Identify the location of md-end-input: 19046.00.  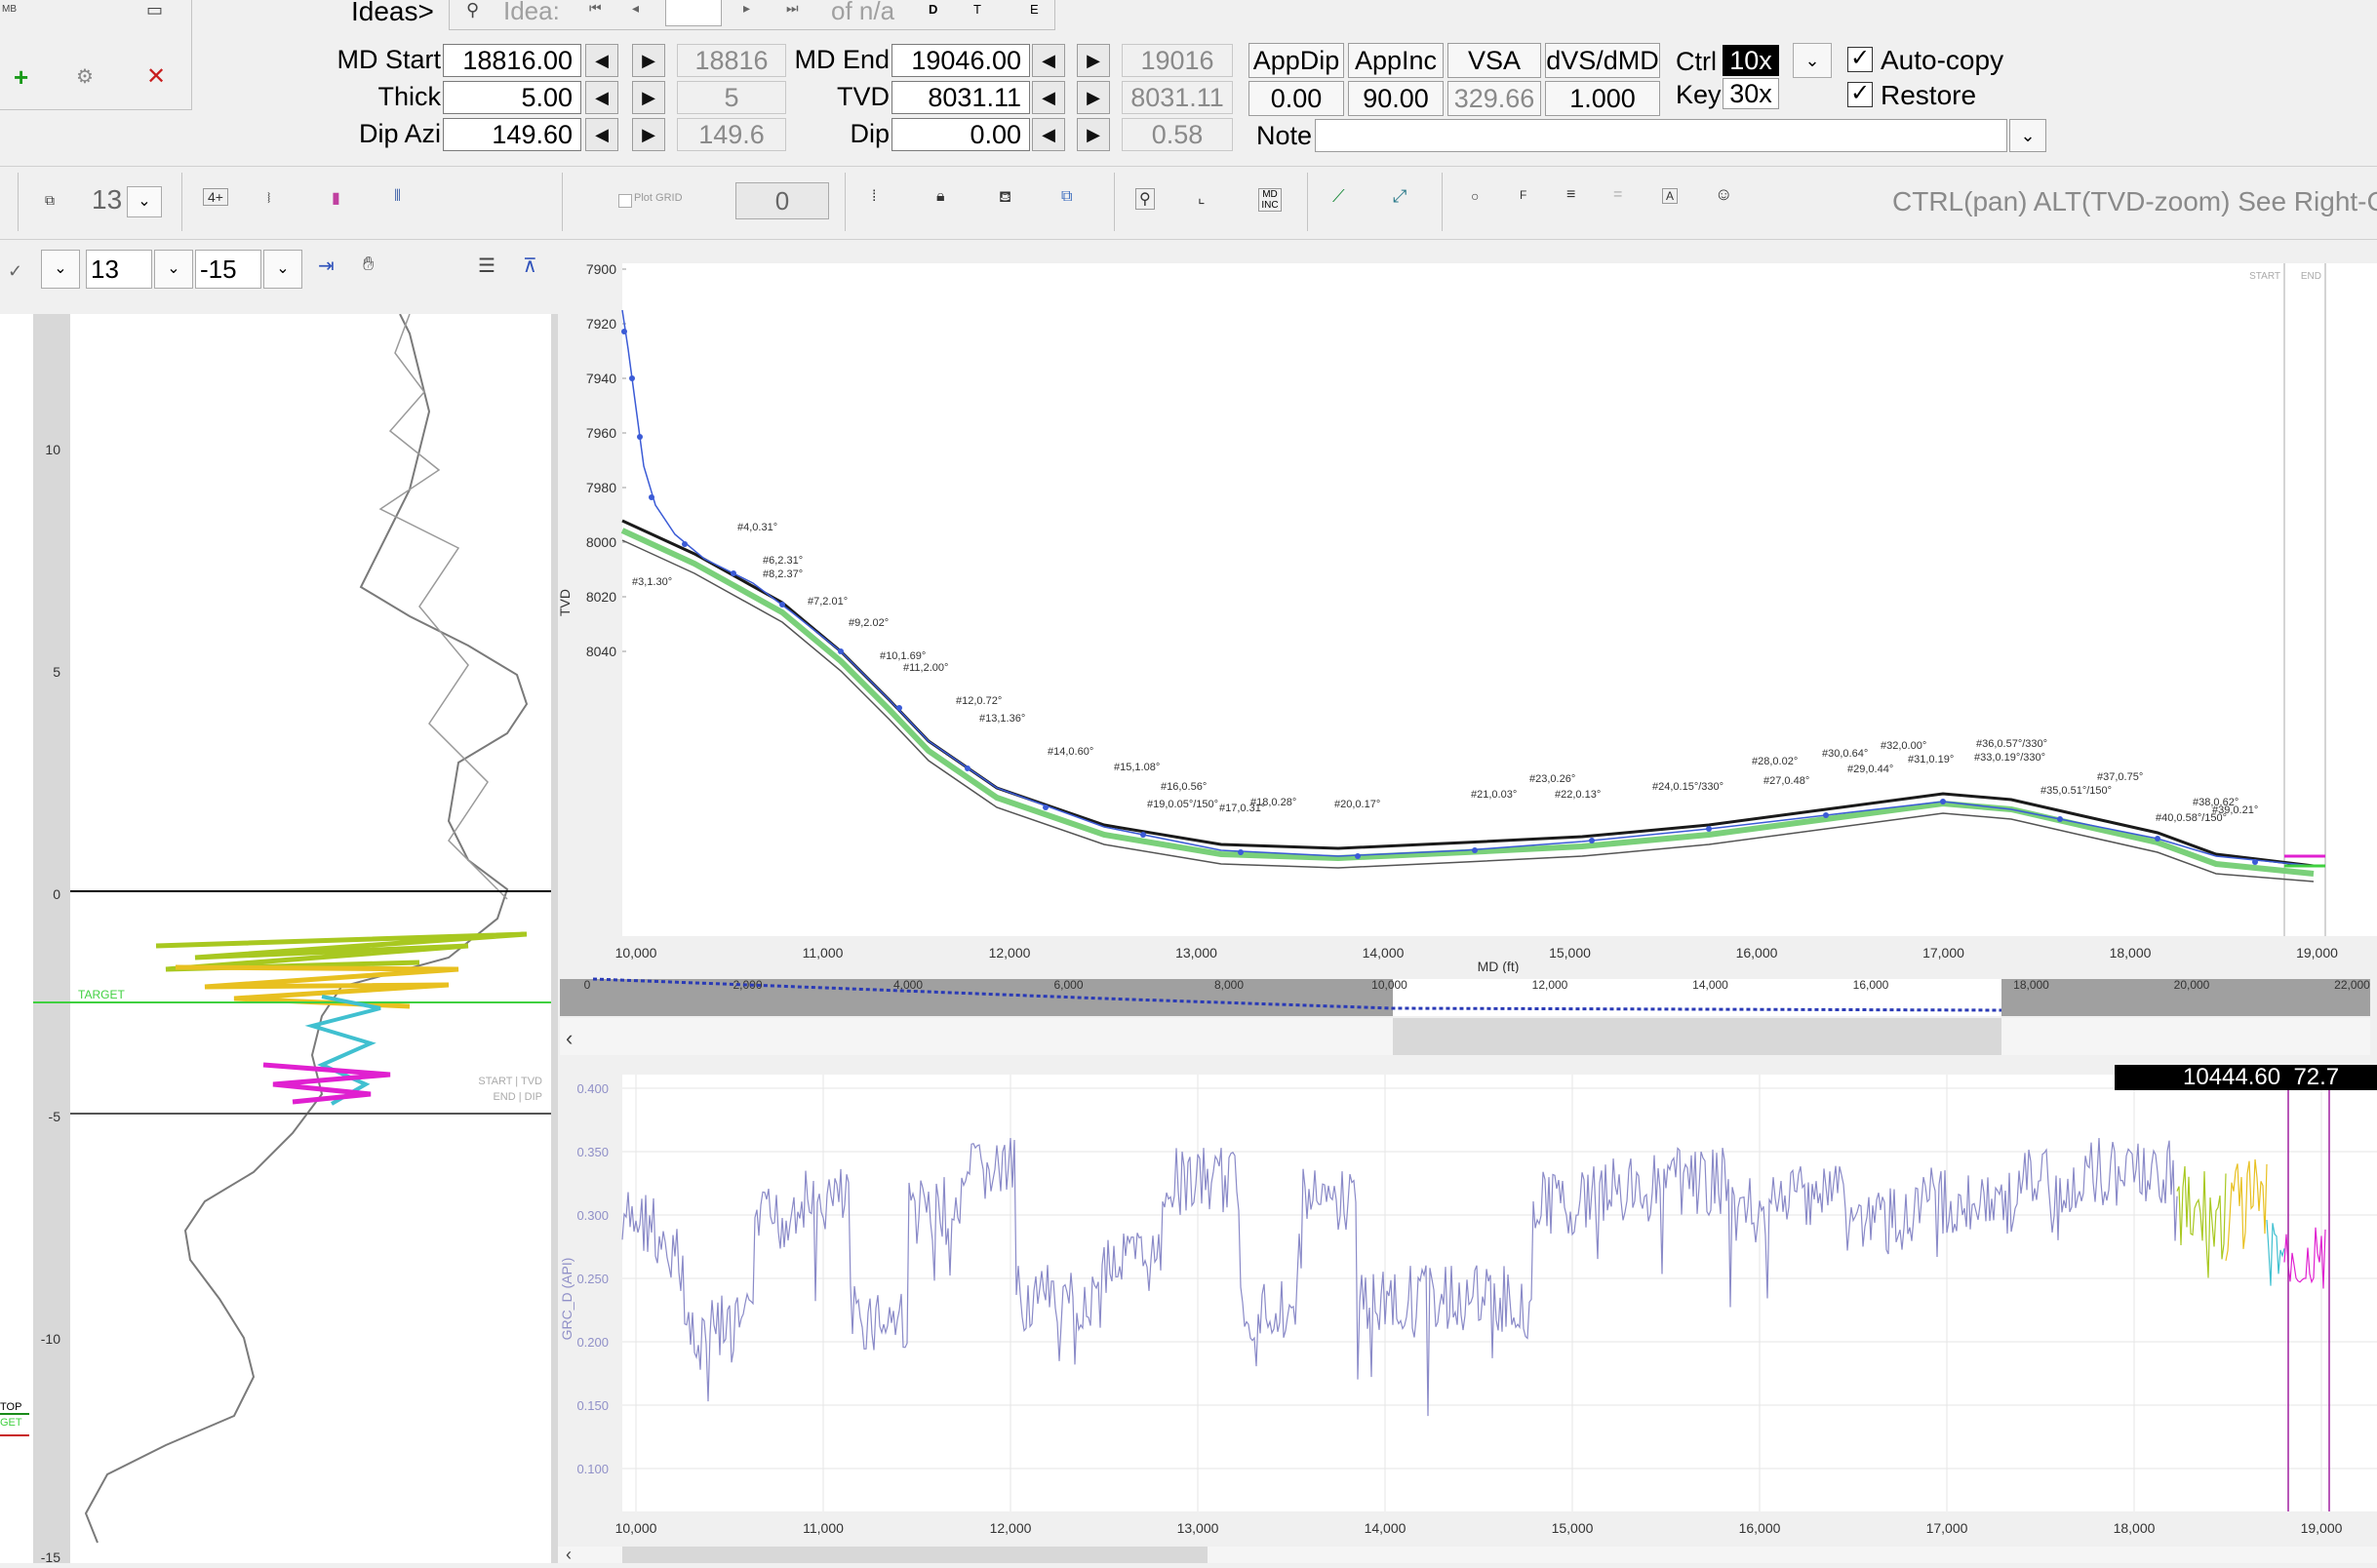
(960, 60).